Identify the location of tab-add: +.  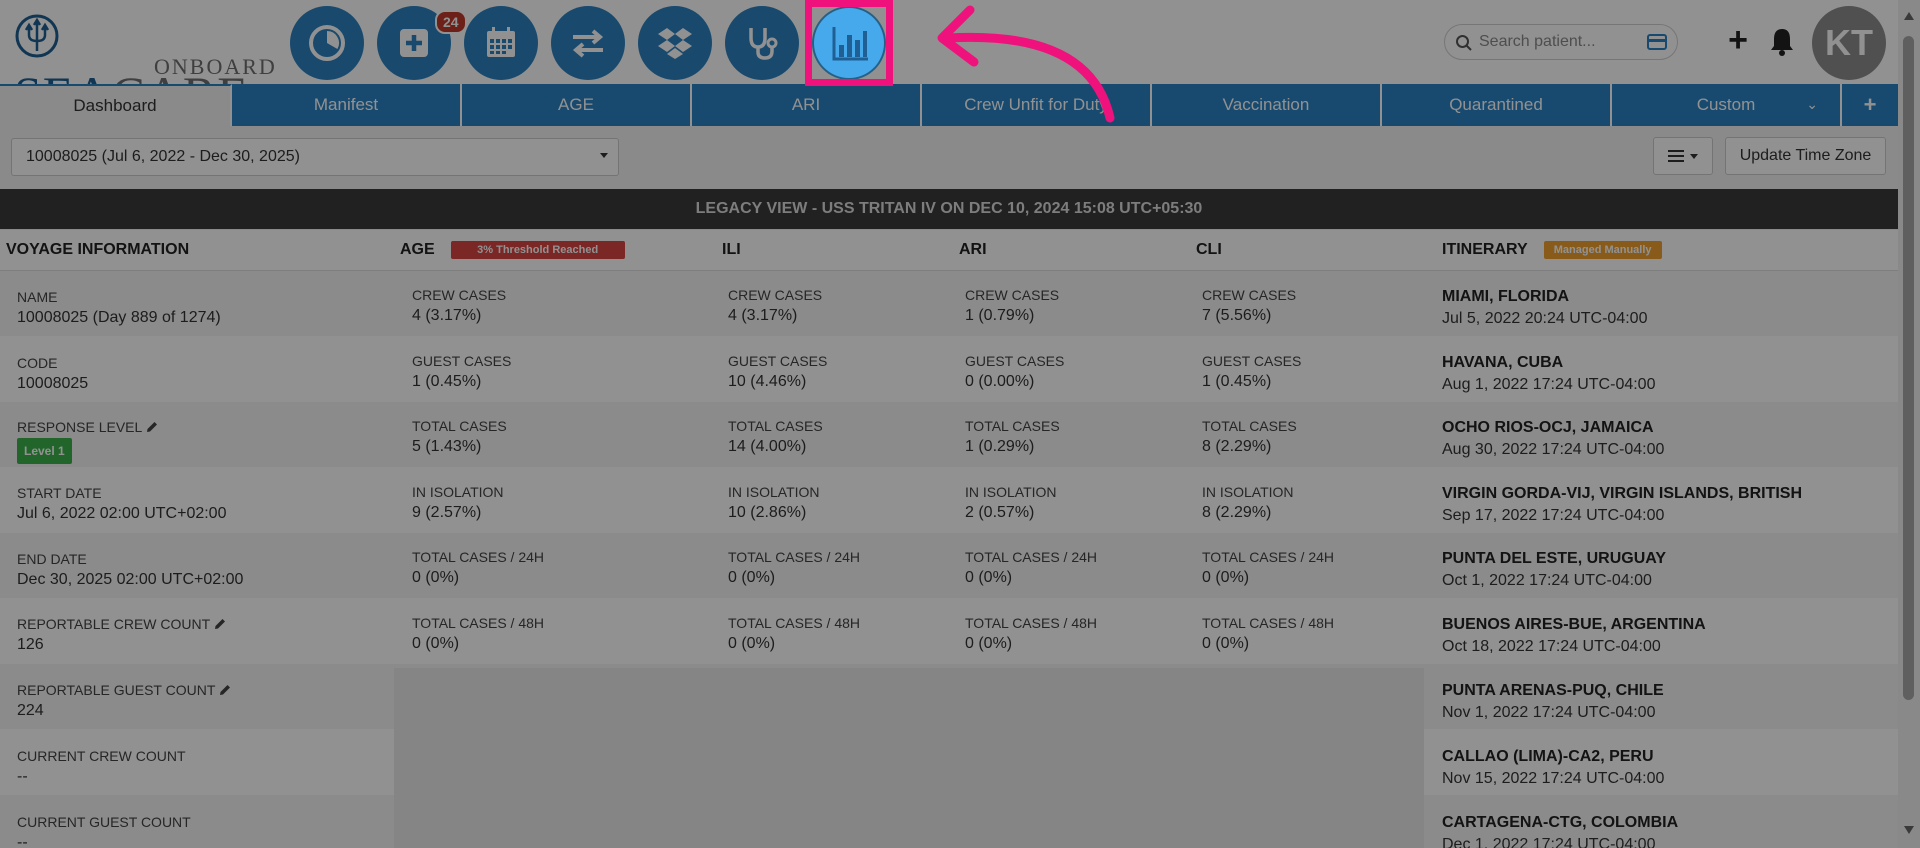
(1870, 105).